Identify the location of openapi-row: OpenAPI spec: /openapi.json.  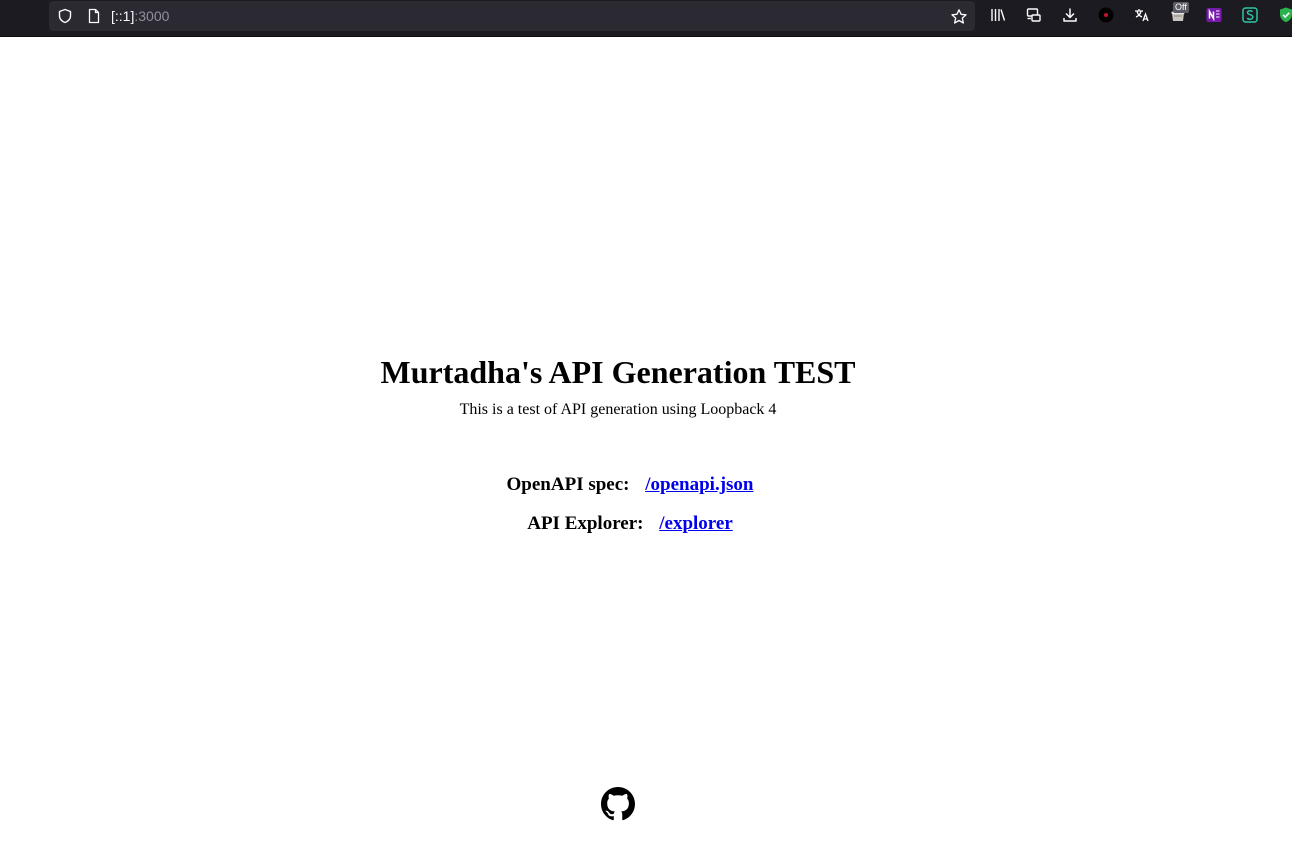
(630, 485).